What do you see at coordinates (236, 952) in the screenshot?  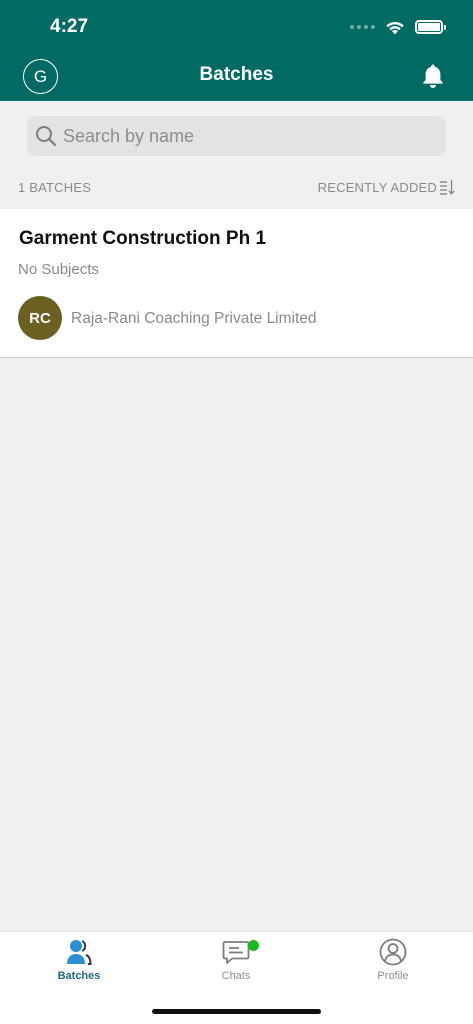 I see `chat-icon` at bounding box center [236, 952].